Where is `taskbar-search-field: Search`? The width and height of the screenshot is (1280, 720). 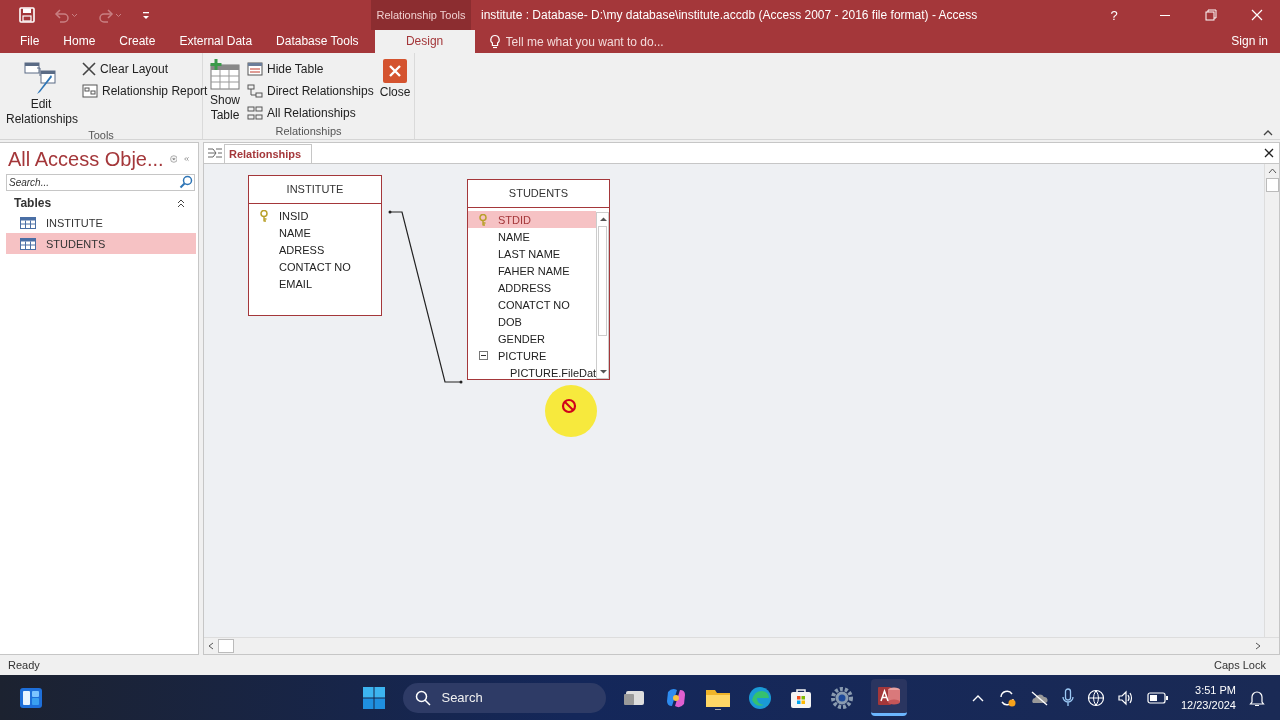
taskbar-search-field: Search is located at coordinates (505, 697).